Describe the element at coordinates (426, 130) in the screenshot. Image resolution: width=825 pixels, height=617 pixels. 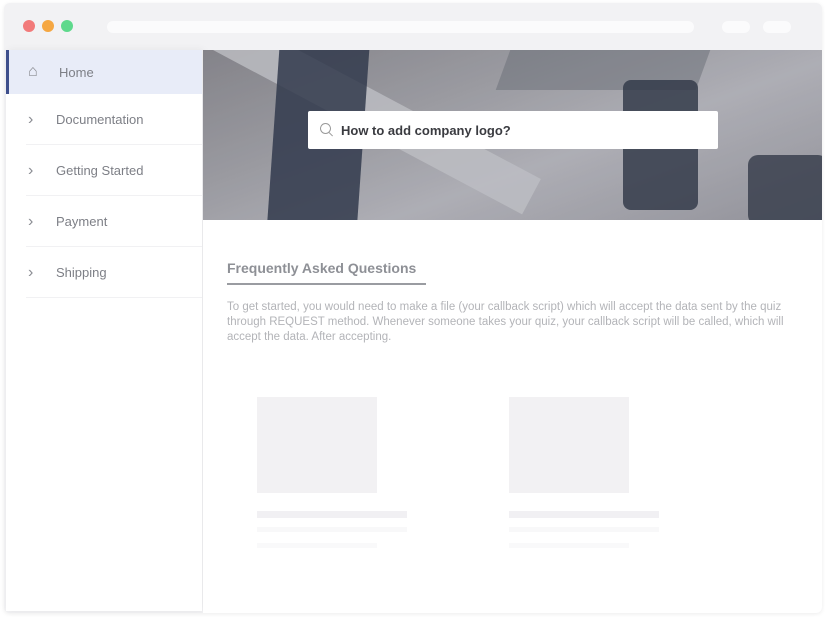
I see `search-value: How to add company logo?` at that location.